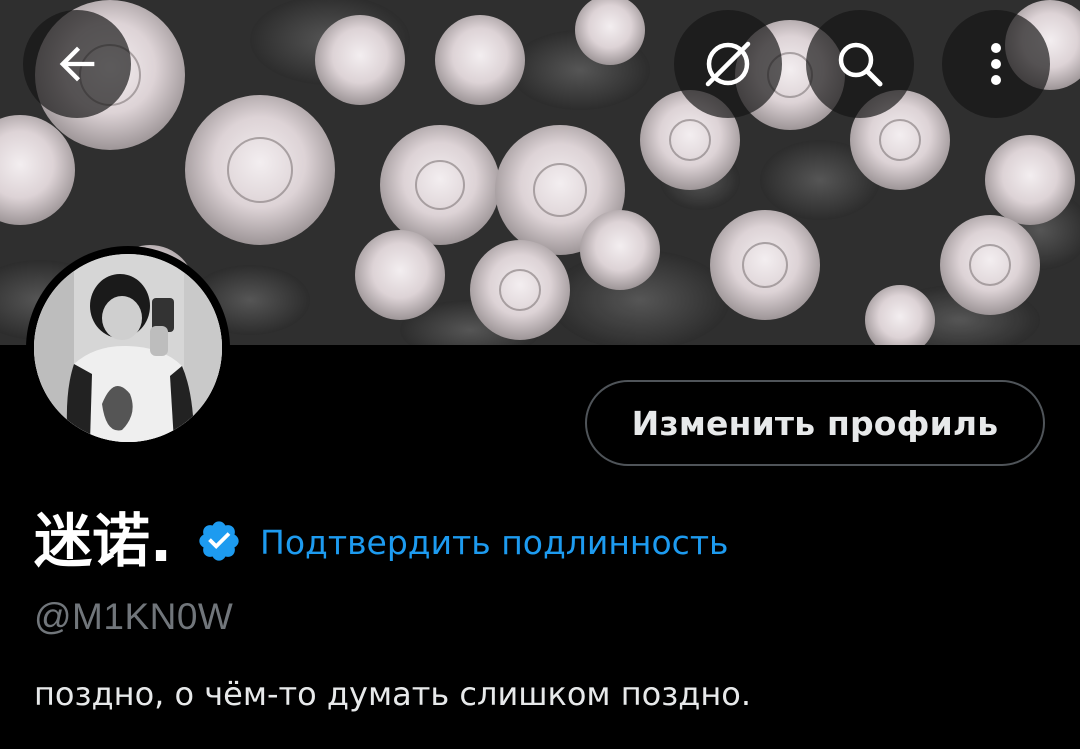 The image size is (1080, 749). What do you see at coordinates (103, 541) in the screenshot?
I see `display-name: 迷诺.` at bounding box center [103, 541].